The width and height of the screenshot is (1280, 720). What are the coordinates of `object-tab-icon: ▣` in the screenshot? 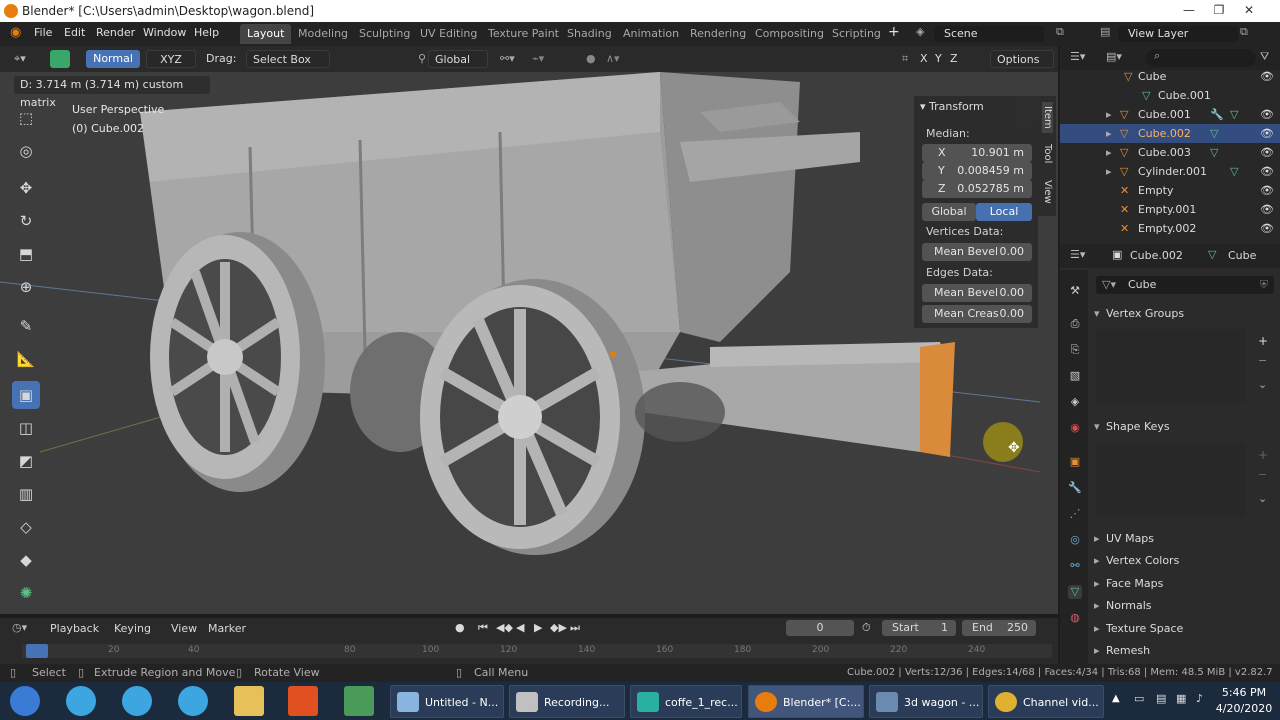 It's located at (1075, 462).